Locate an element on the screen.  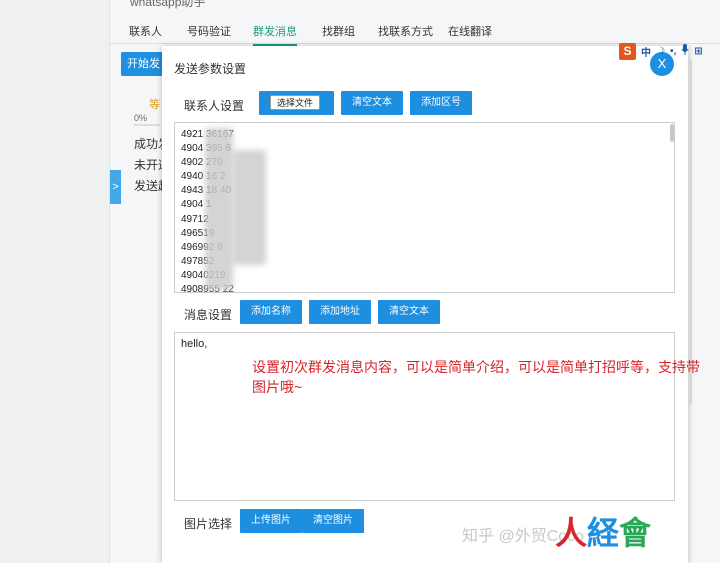
clear-message-button: 清空文本 is located at coordinates (409, 312).